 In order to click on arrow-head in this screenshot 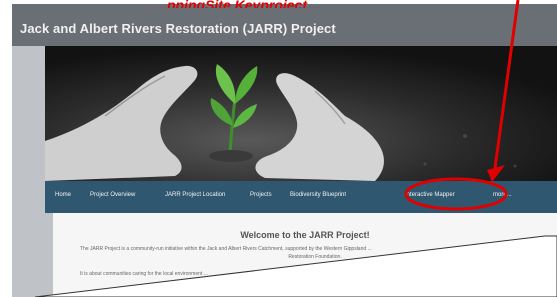, I will do `click(496, 173)`.